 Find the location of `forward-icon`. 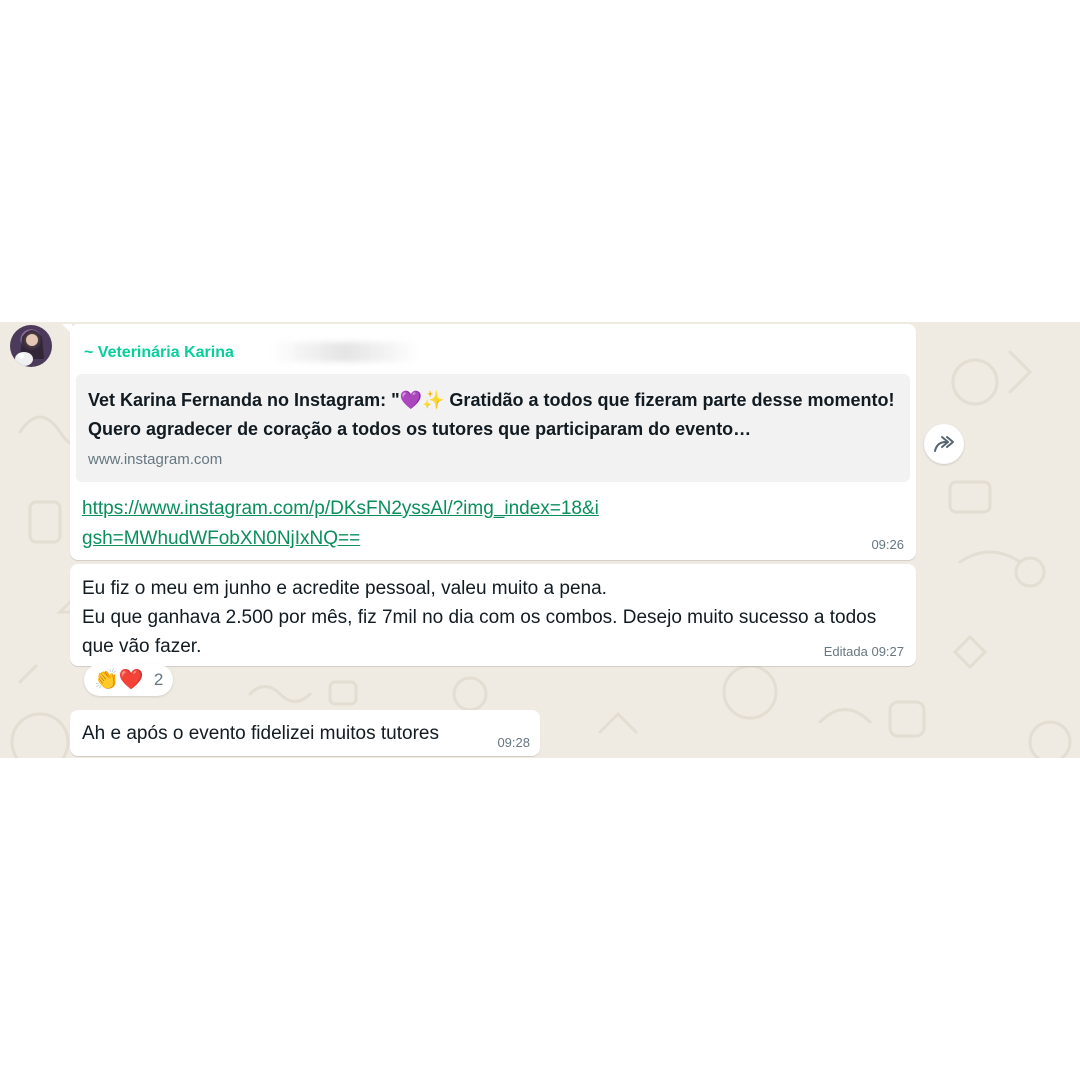

forward-icon is located at coordinates (944, 444).